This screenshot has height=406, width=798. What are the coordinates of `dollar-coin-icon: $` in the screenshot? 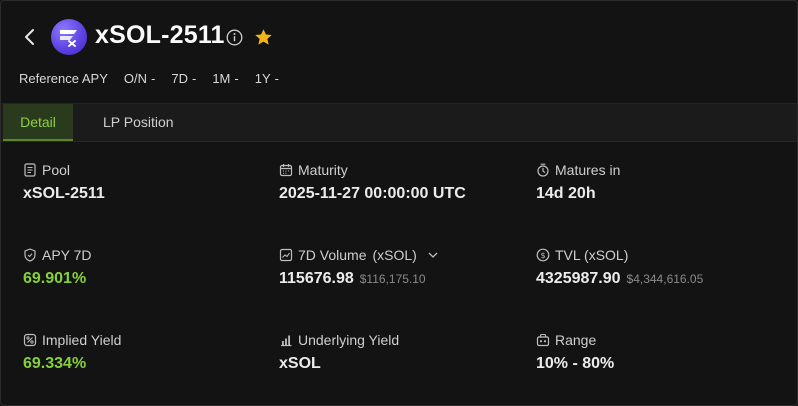 It's located at (543, 255).